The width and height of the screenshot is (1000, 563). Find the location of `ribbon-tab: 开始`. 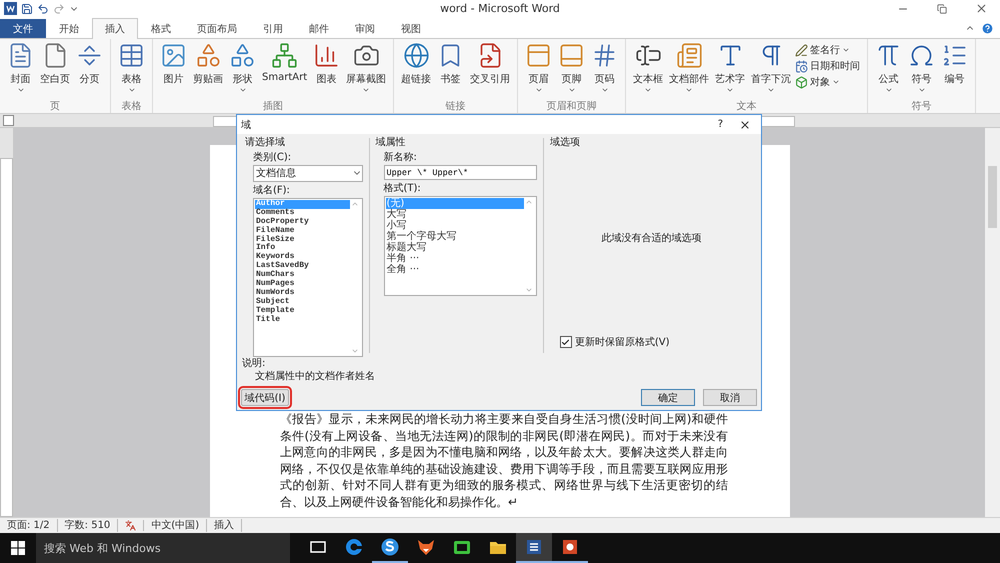

ribbon-tab: 开始 is located at coordinates (69, 28).